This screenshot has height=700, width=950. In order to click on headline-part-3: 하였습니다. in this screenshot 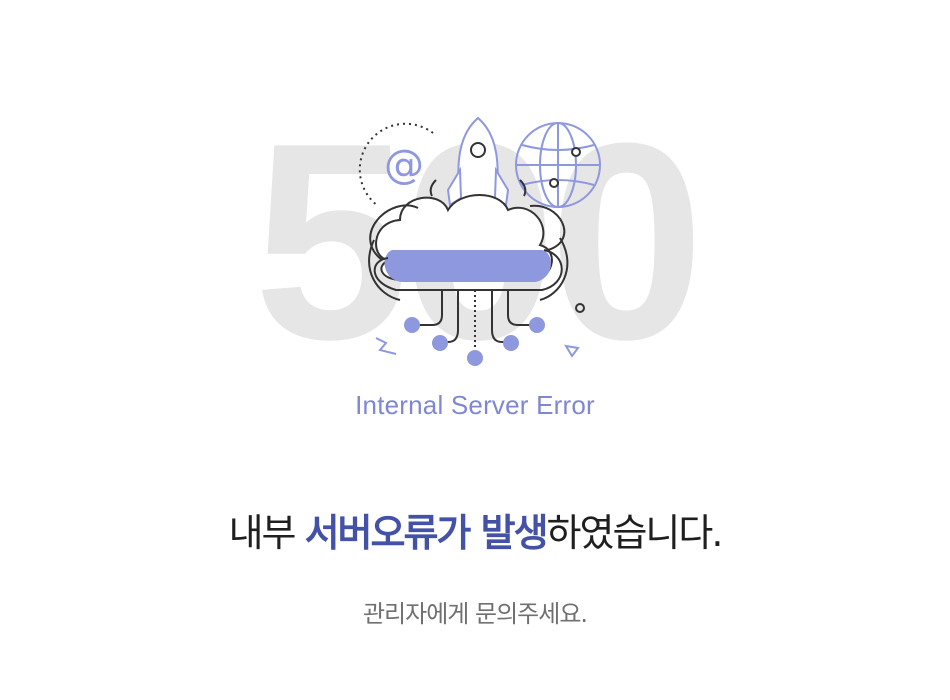, I will do `click(635, 533)`.